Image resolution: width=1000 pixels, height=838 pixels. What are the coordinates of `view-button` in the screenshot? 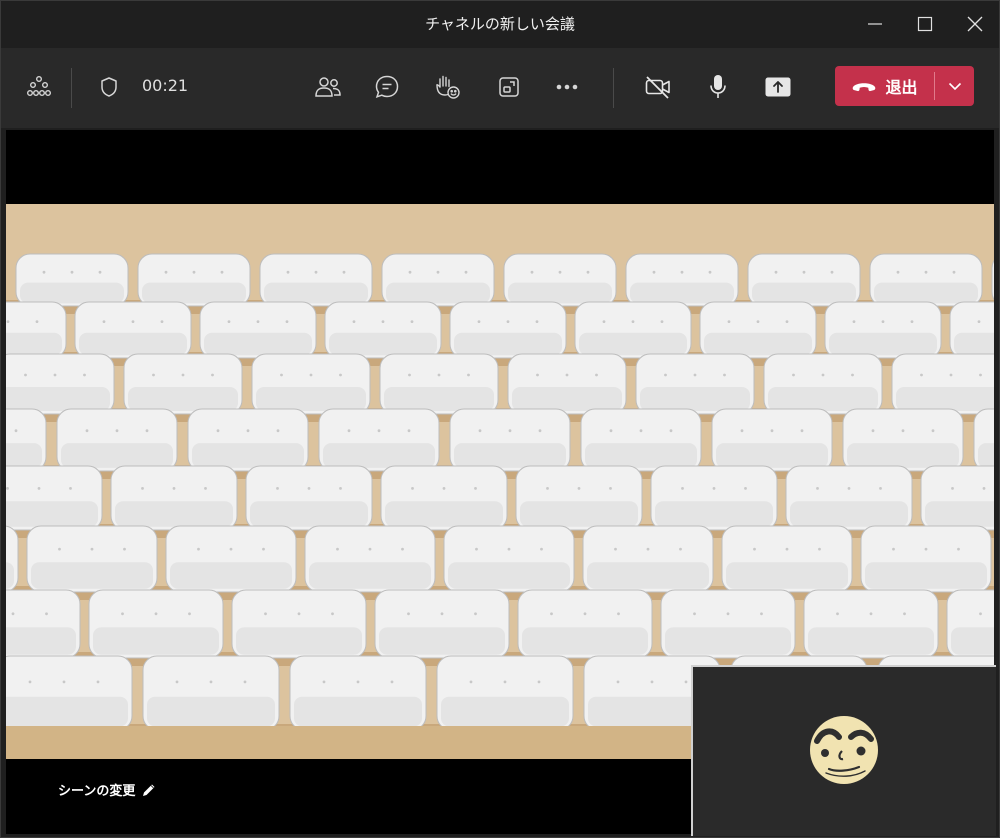 It's located at (509, 87).